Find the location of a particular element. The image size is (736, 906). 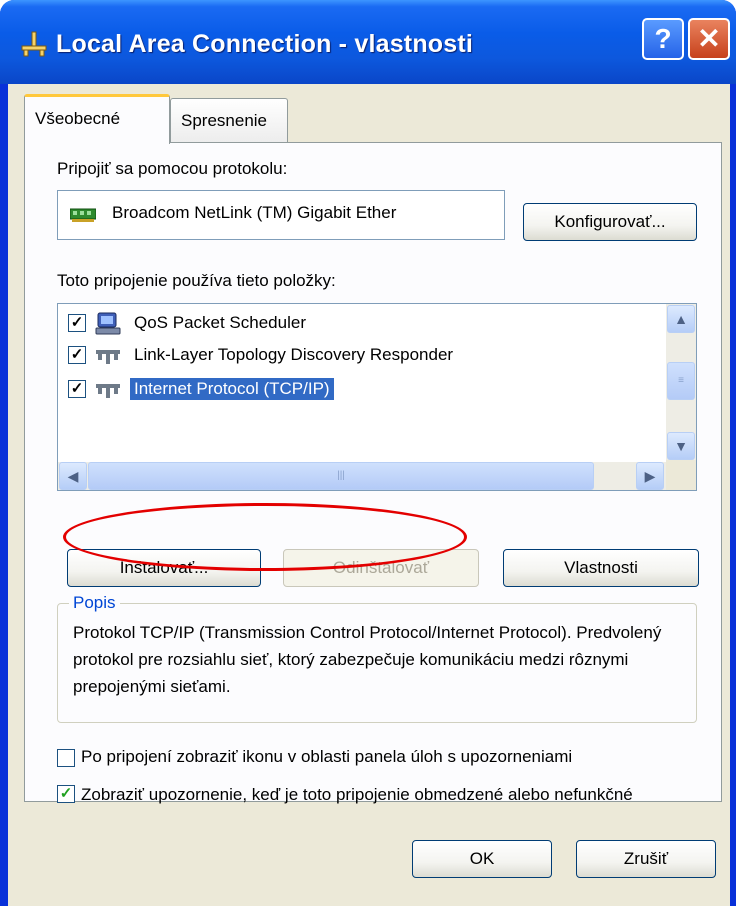

horizontal-scrollbar: ◀ ||| ▶ is located at coordinates (362, 476).